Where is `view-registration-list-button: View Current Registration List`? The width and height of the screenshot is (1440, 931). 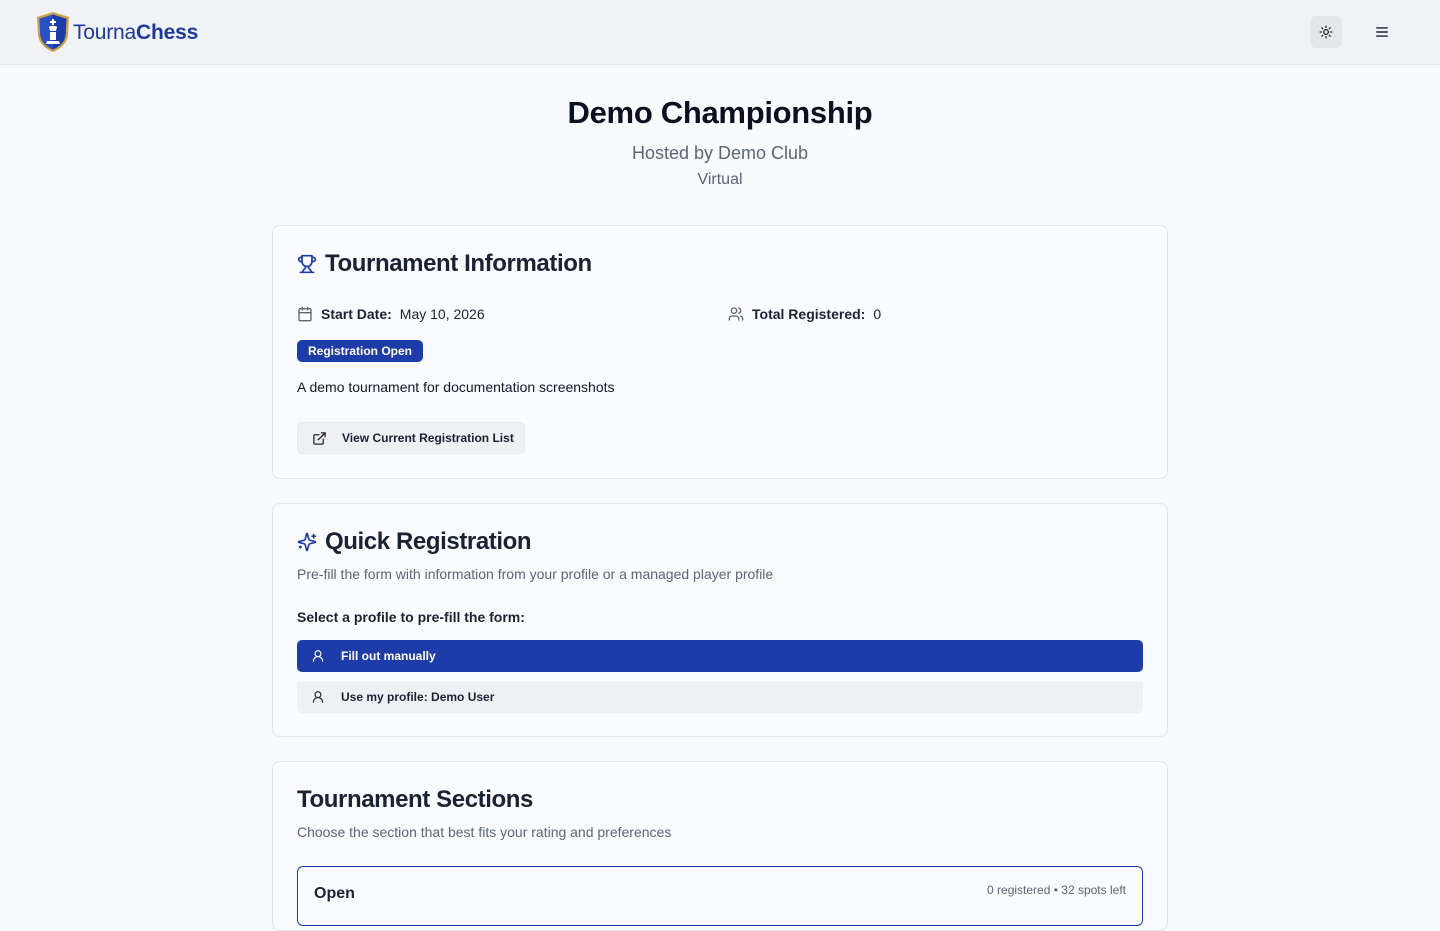 view-registration-list-button: View Current Registration List is located at coordinates (411, 438).